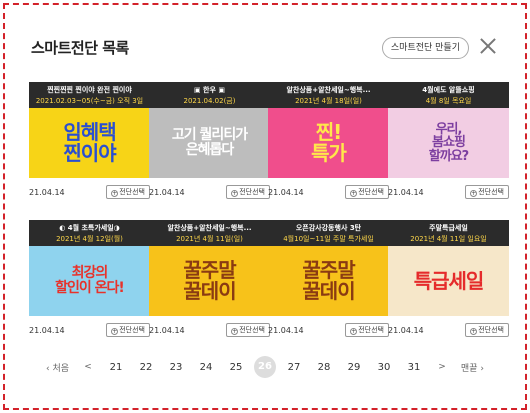 This screenshot has width=530, height=413. I want to click on current-page: 26, so click(265, 367).